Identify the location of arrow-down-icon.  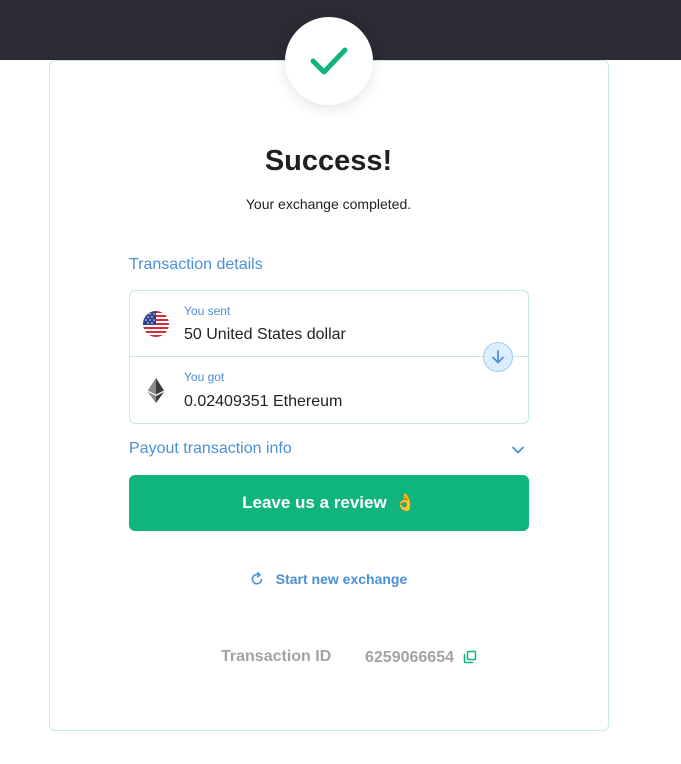
(498, 357).